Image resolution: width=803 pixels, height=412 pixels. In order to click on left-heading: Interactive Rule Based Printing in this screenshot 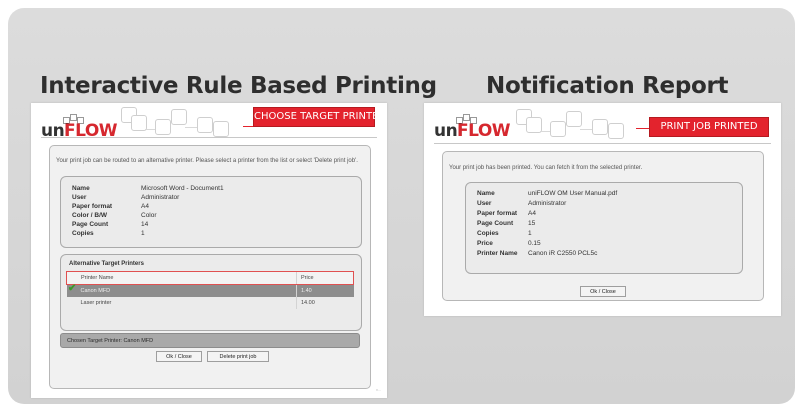, I will do `click(238, 86)`.